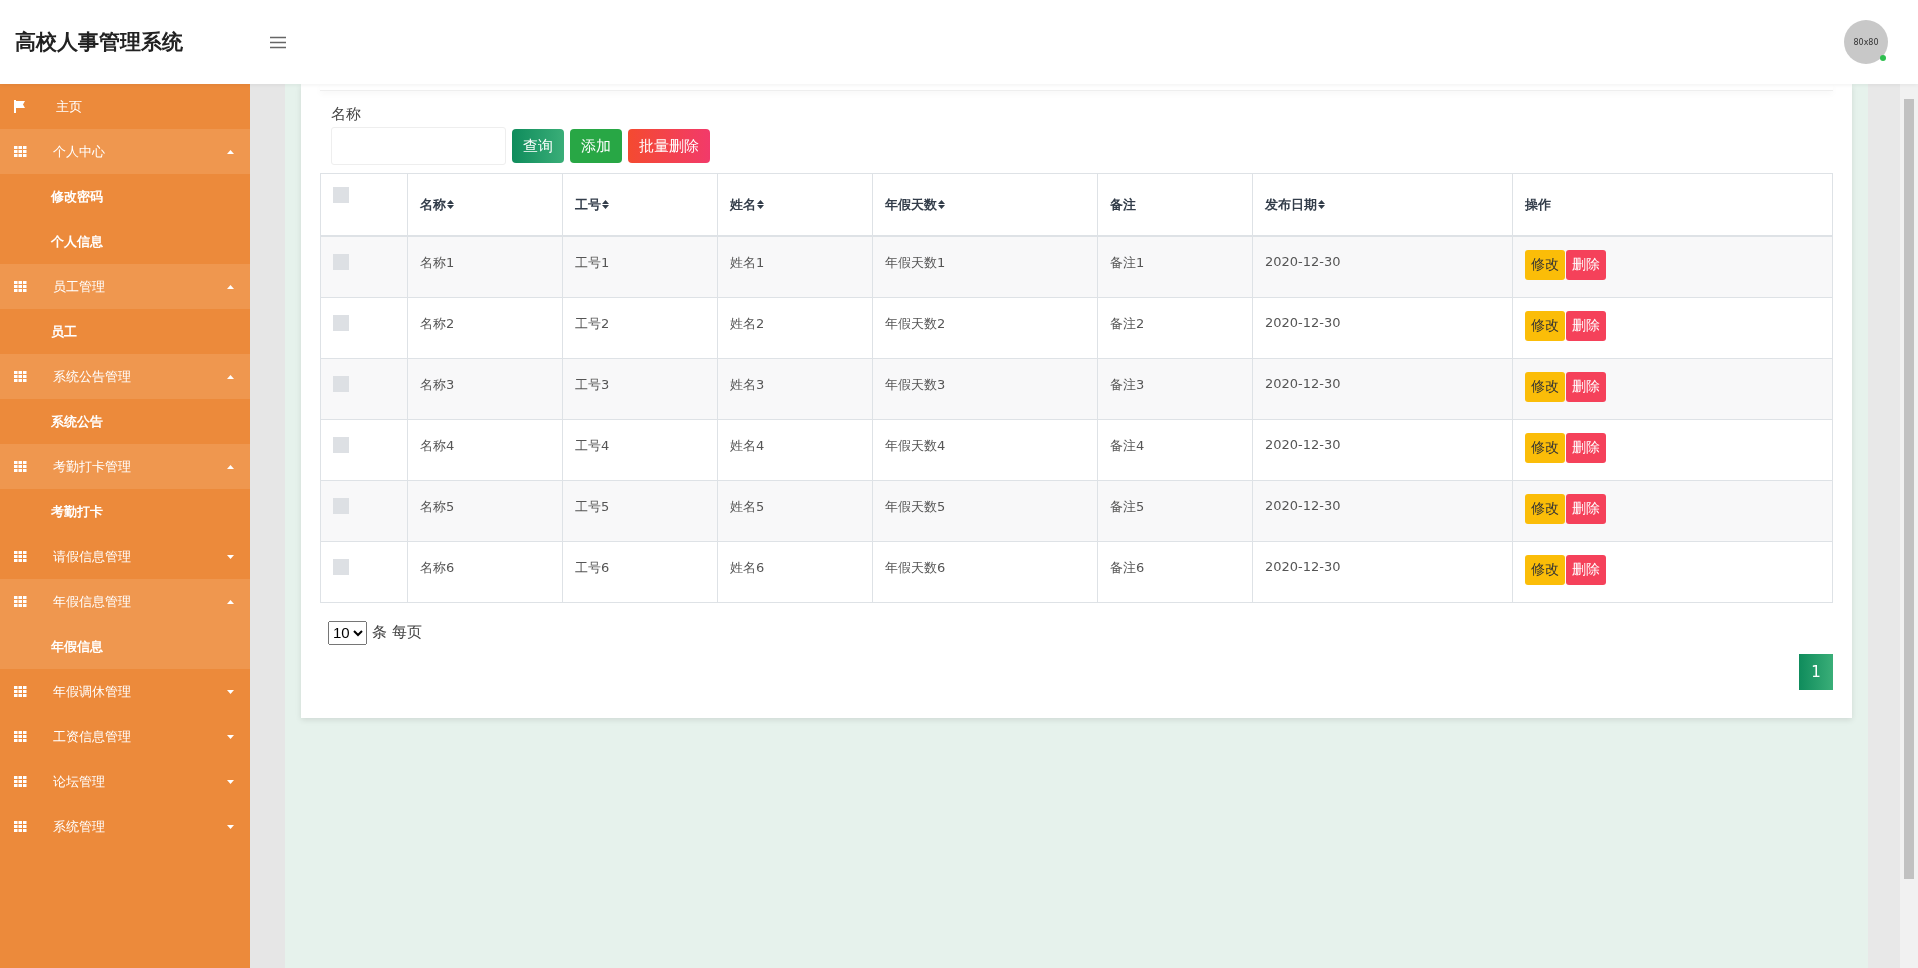 The height and width of the screenshot is (968, 1918). I want to click on table-cell: 年假天数5, so click(985, 510).